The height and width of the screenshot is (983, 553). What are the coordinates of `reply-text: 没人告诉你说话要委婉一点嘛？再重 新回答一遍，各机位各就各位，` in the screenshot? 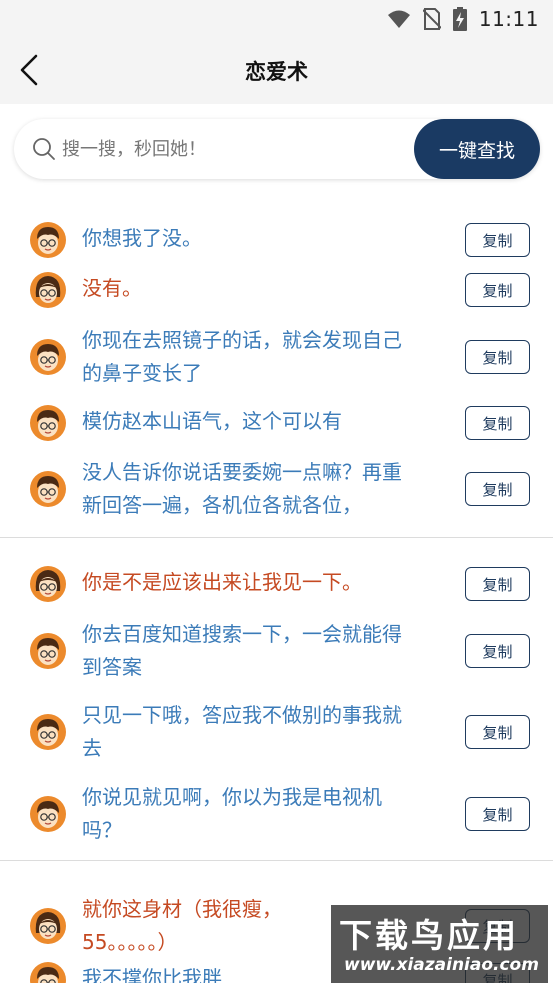 It's located at (268, 489).